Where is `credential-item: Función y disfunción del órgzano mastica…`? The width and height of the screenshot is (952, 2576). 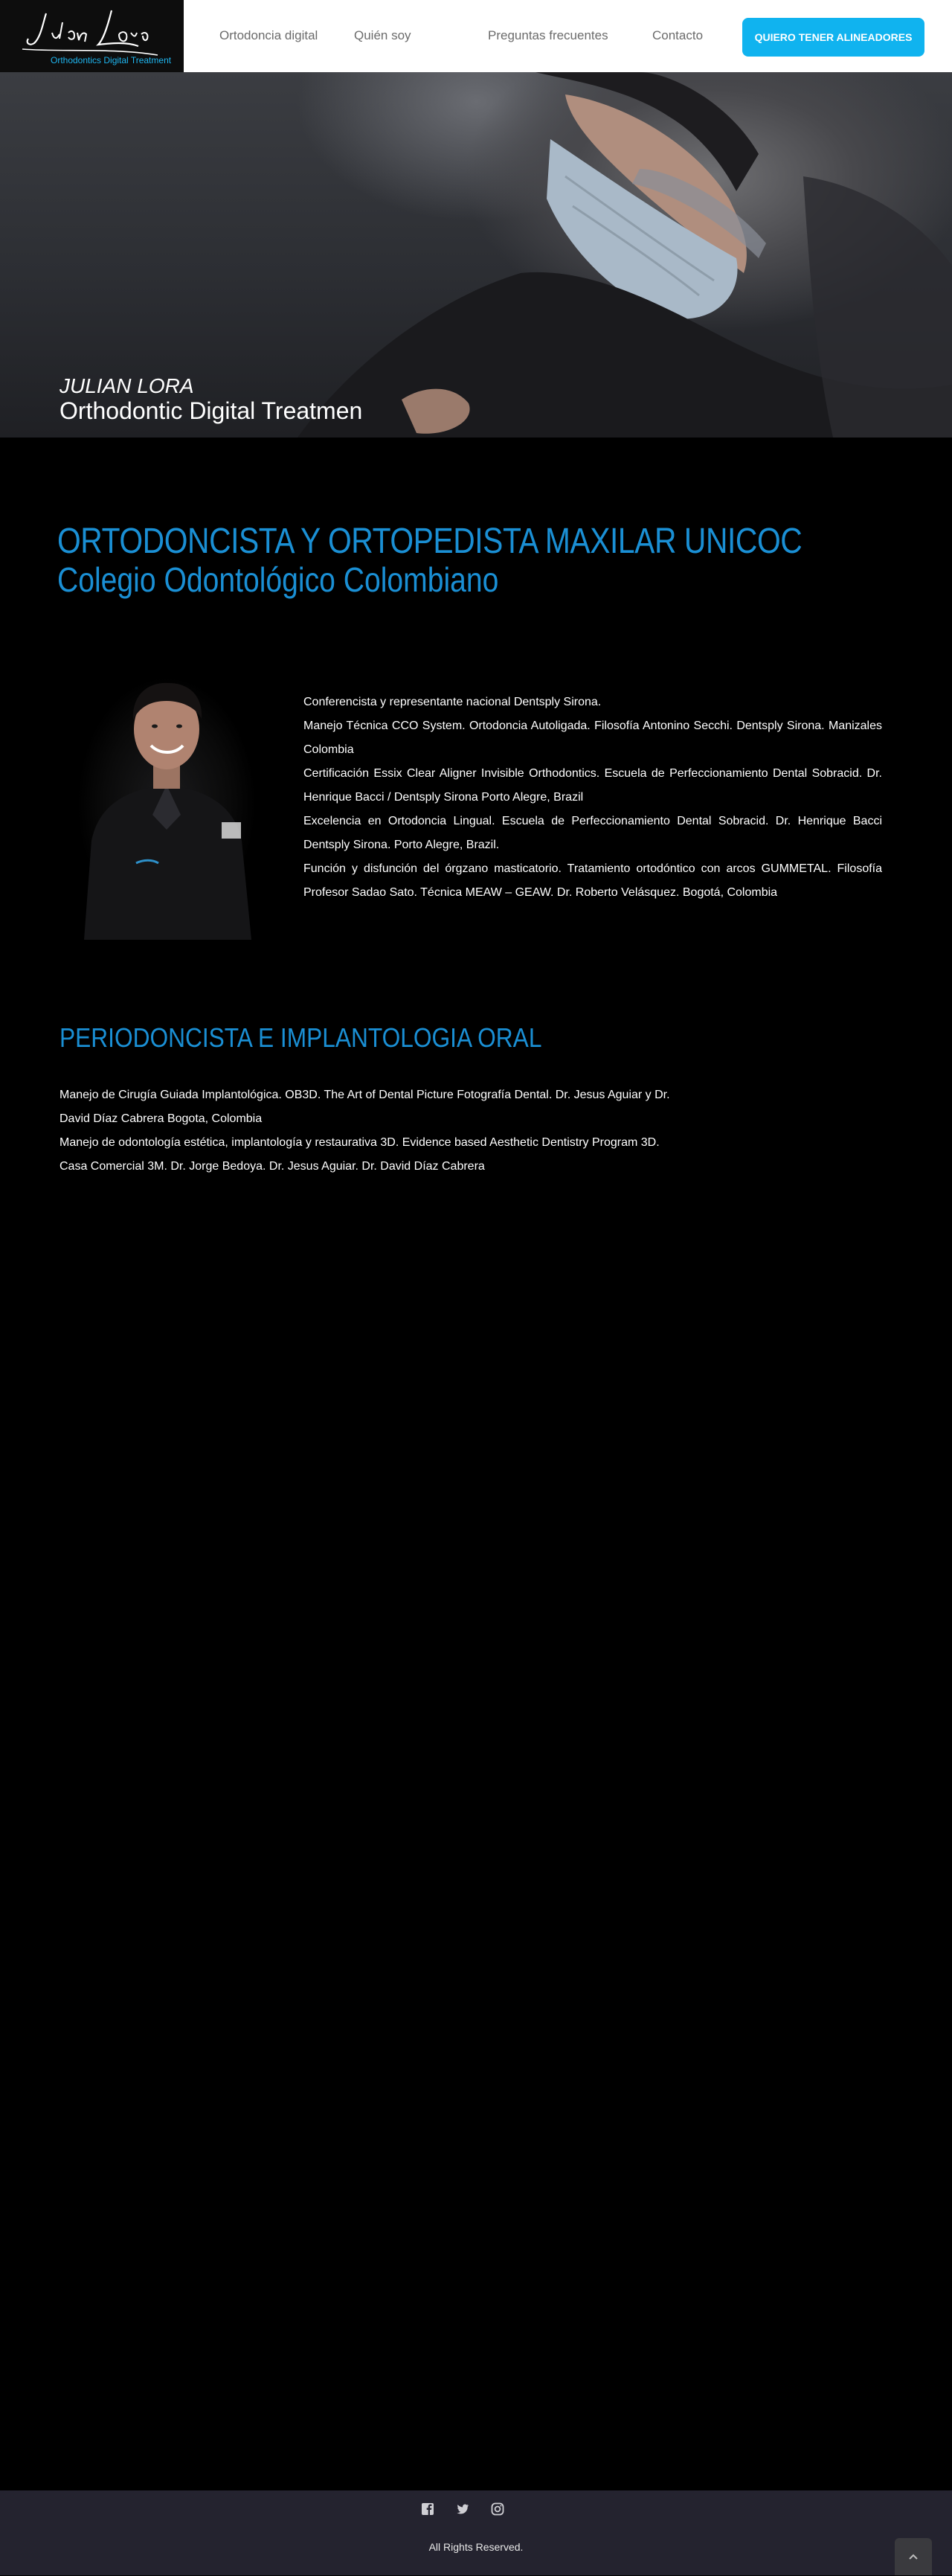
credential-item: Función y disfunción del órgzano mastica… is located at coordinates (593, 881).